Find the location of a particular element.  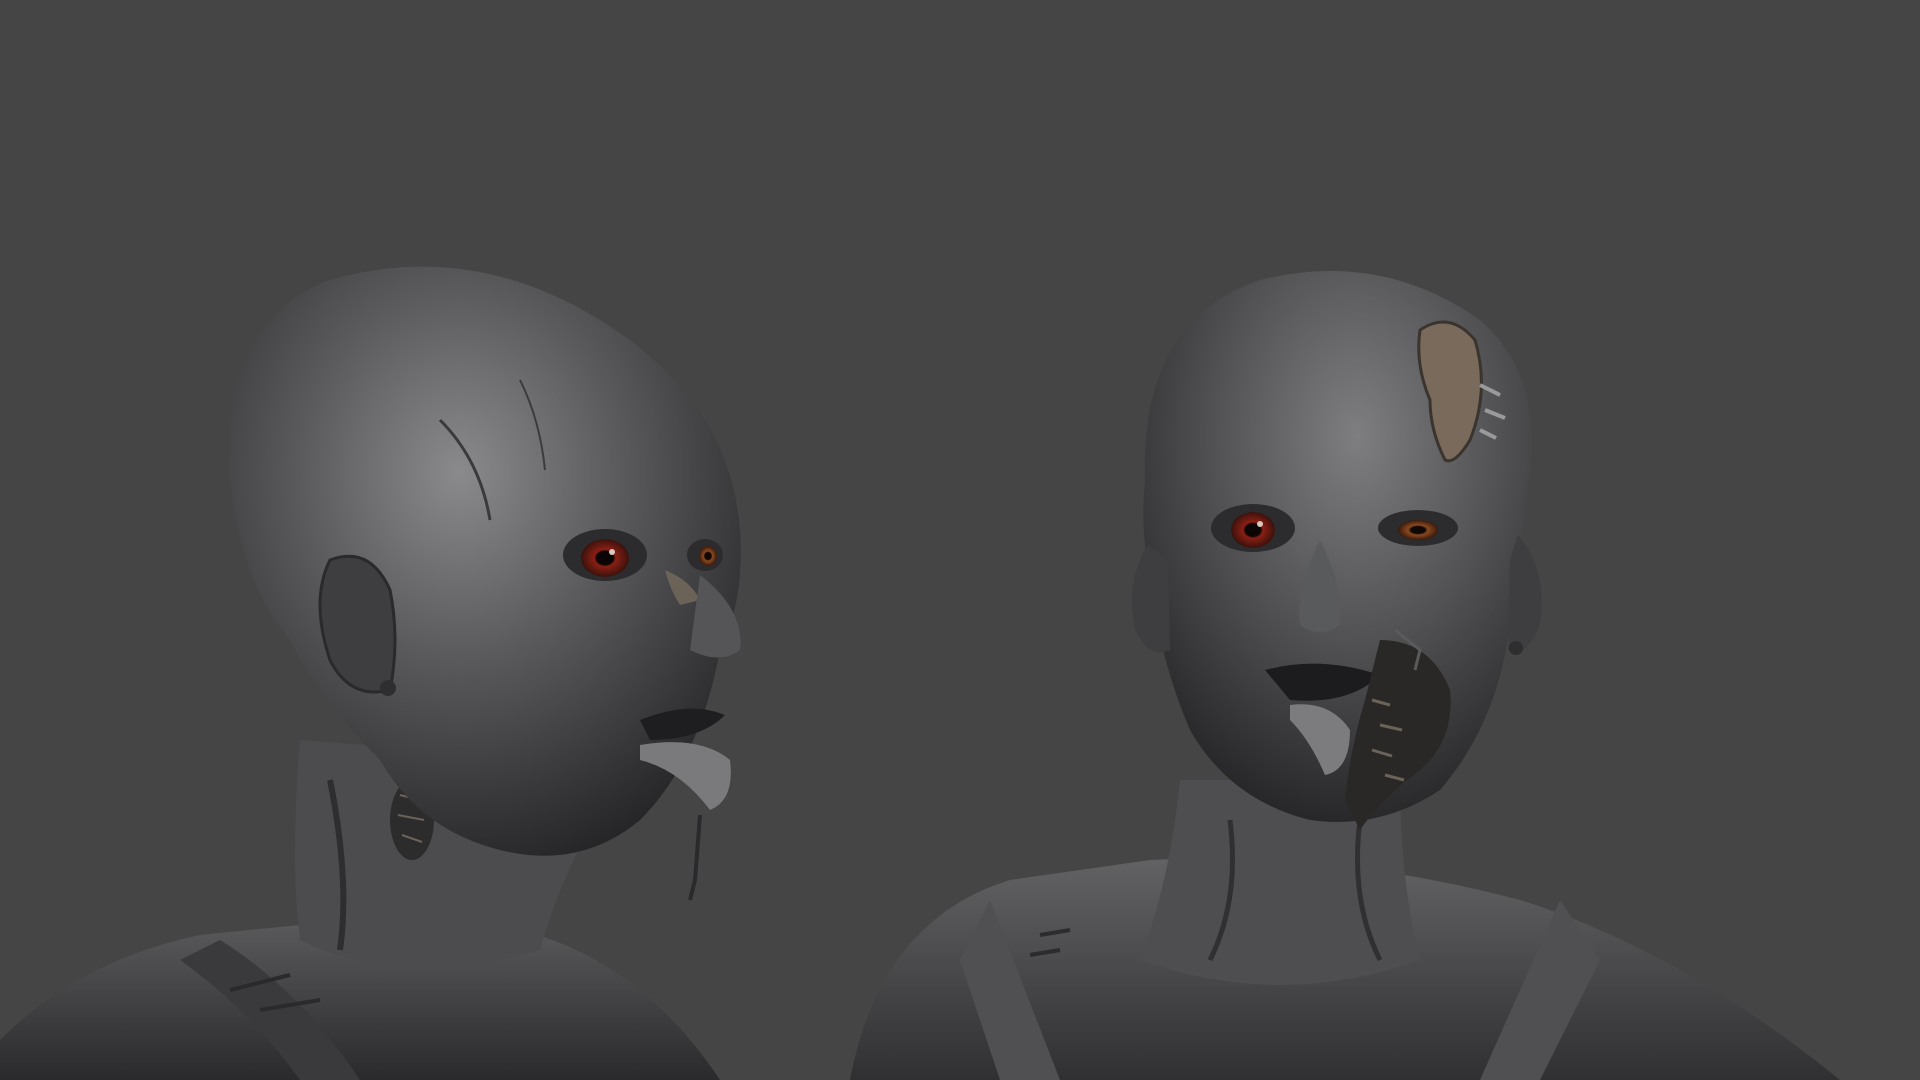

eye-left-a is located at coordinates (605, 558).